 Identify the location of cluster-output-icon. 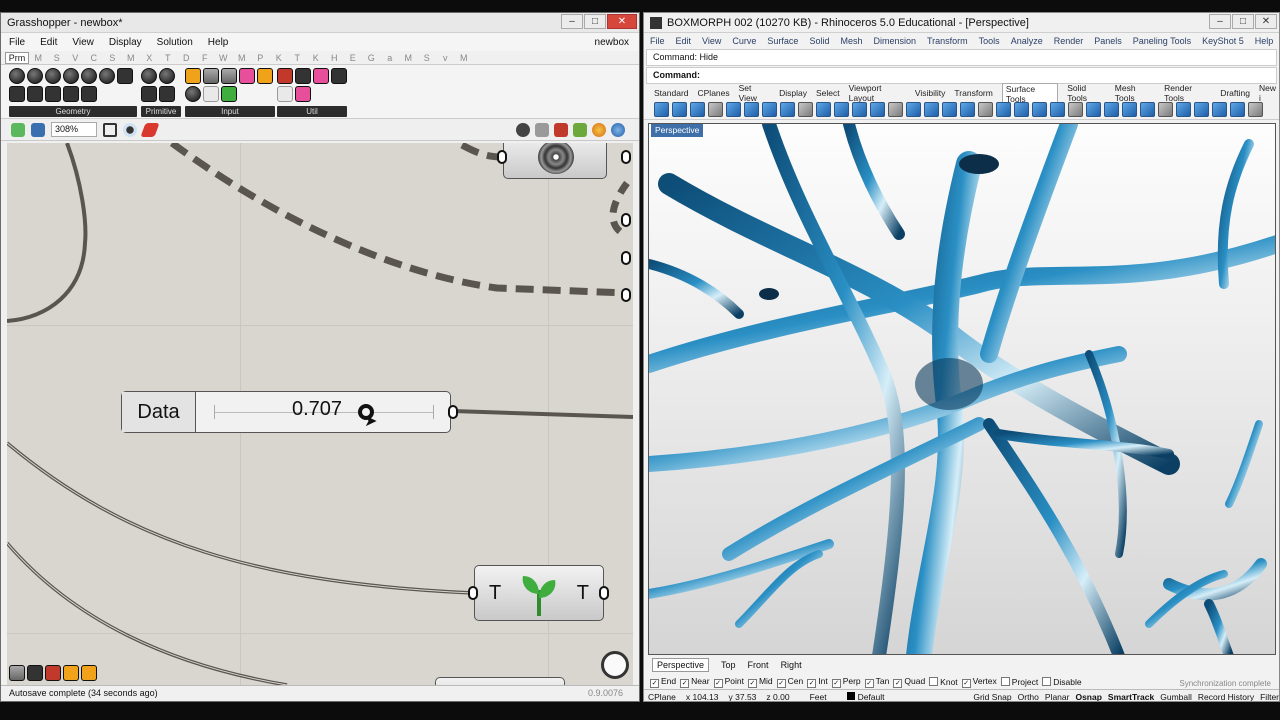
(89, 673).